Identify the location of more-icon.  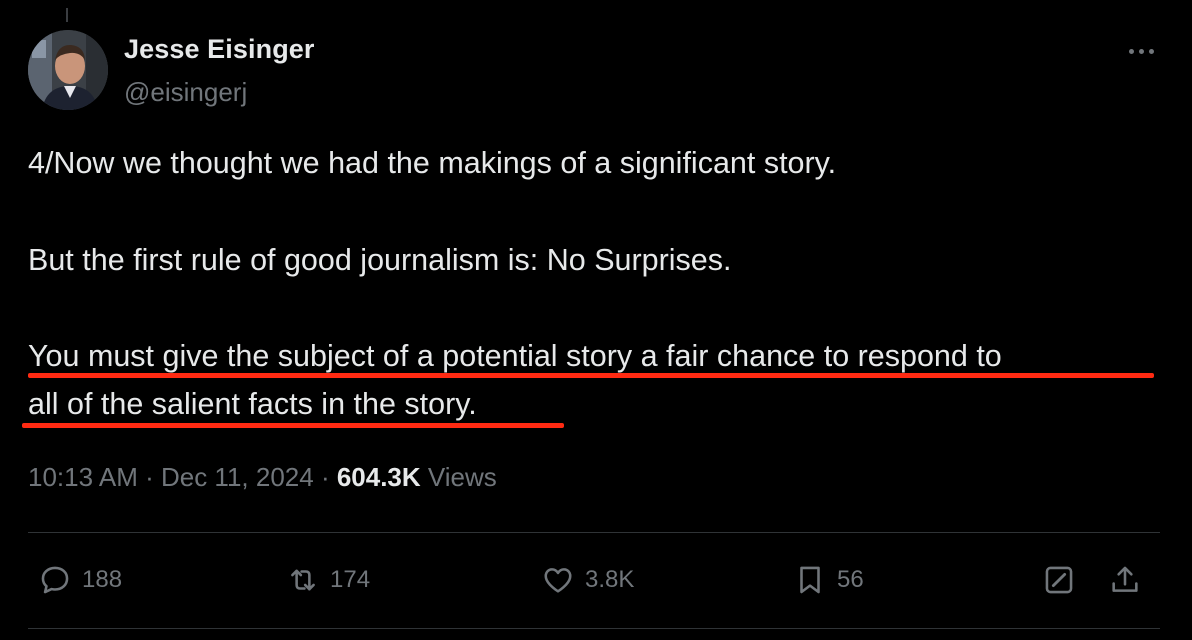
(1141, 50).